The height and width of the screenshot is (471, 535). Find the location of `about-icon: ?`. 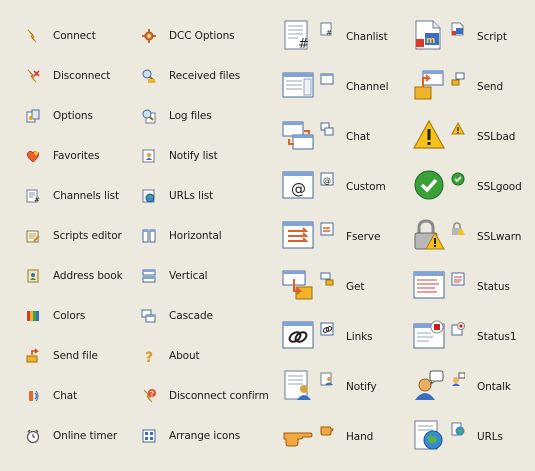

about-icon: ? is located at coordinates (149, 356).